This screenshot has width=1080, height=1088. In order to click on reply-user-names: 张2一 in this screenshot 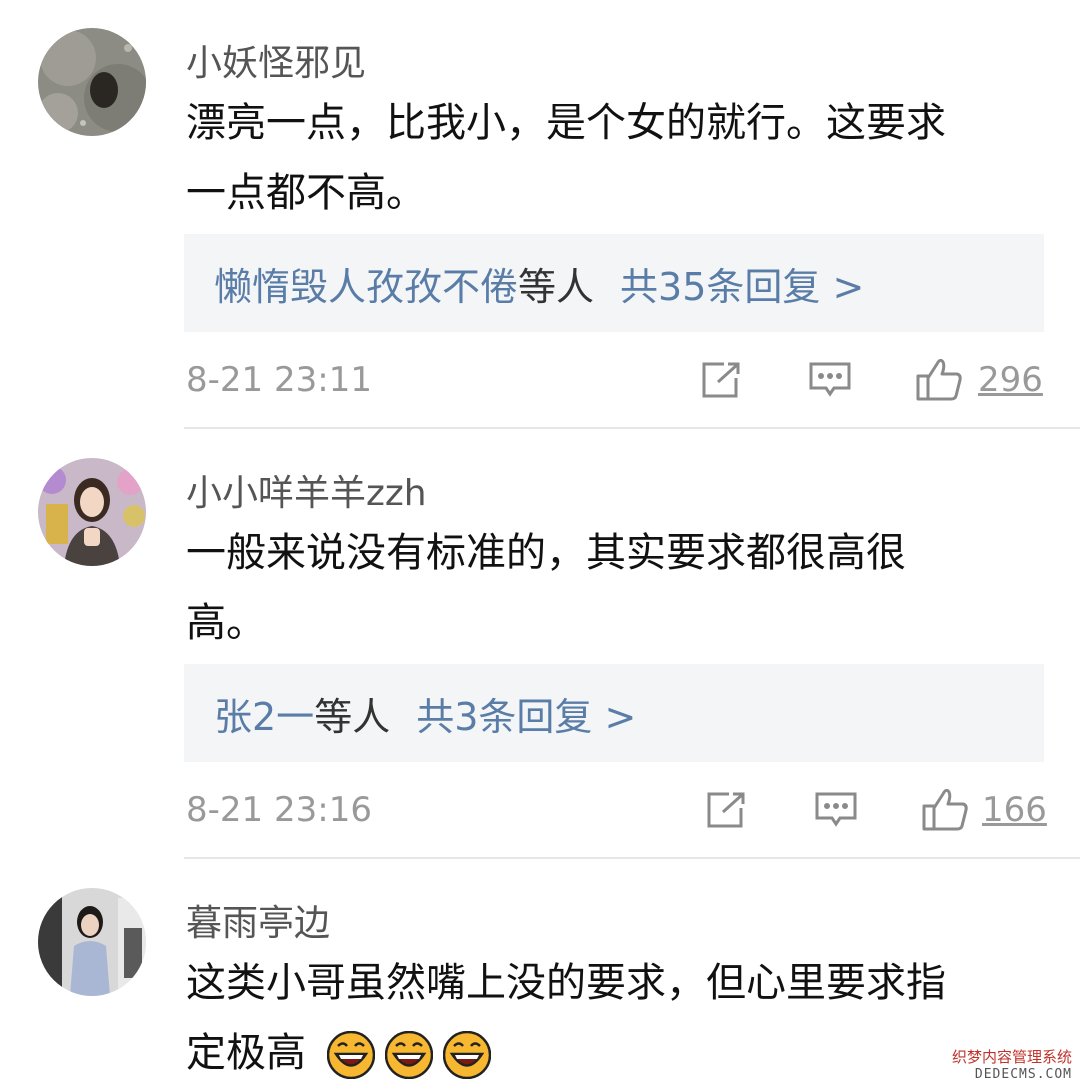, I will do `click(264, 713)`.